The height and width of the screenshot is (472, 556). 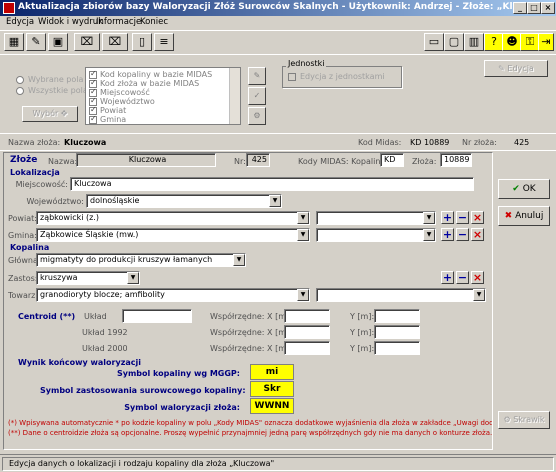 What do you see at coordinates (14, 42) in the screenshot?
I see `save-icon: ▦` at bounding box center [14, 42].